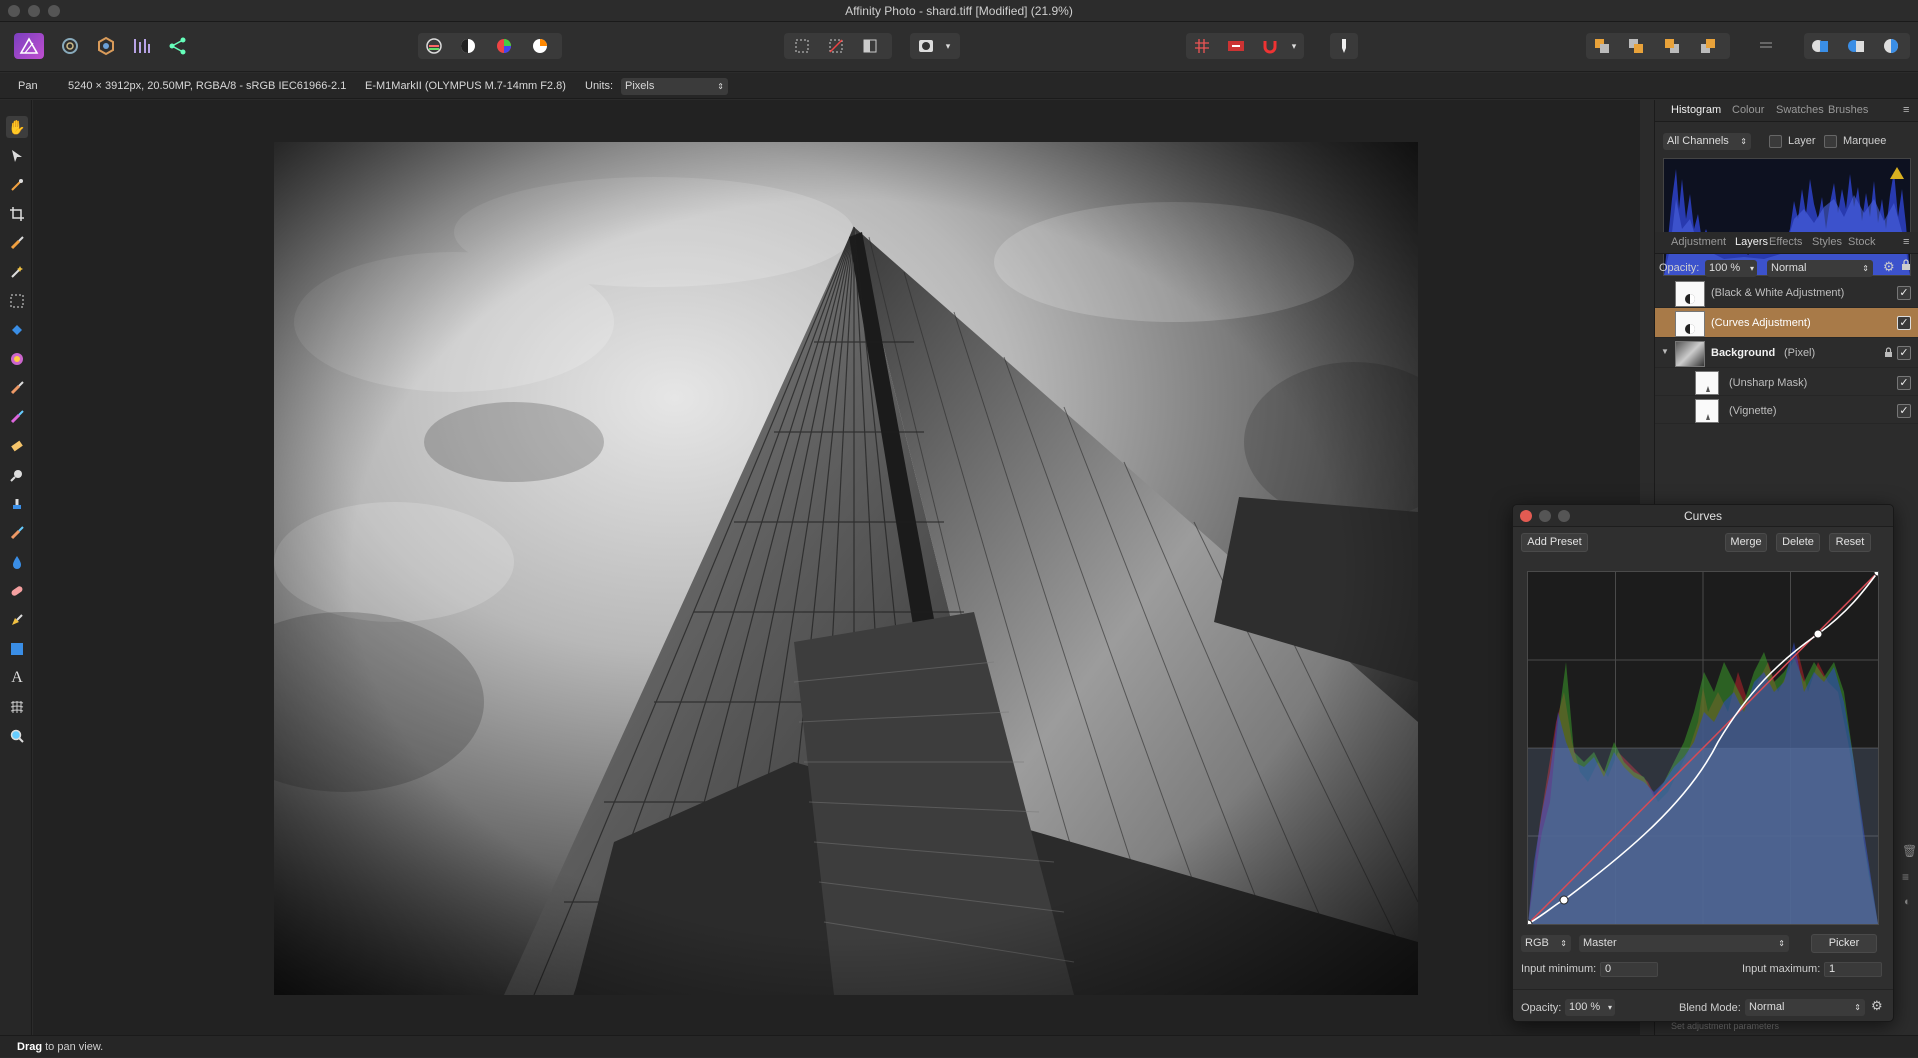 The image size is (1918, 1058). What do you see at coordinates (1707, 141) in the screenshot?
I see `channel-select: All Channels ⇕` at bounding box center [1707, 141].